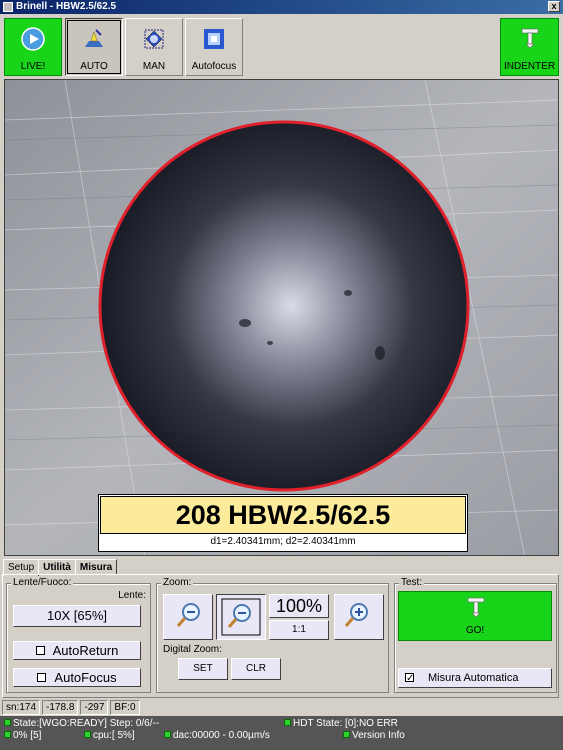 The height and width of the screenshot is (750, 563). What do you see at coordinates (554, 6) in the screenshot?
I see `close-button: x` at bounding box center [554, 6].